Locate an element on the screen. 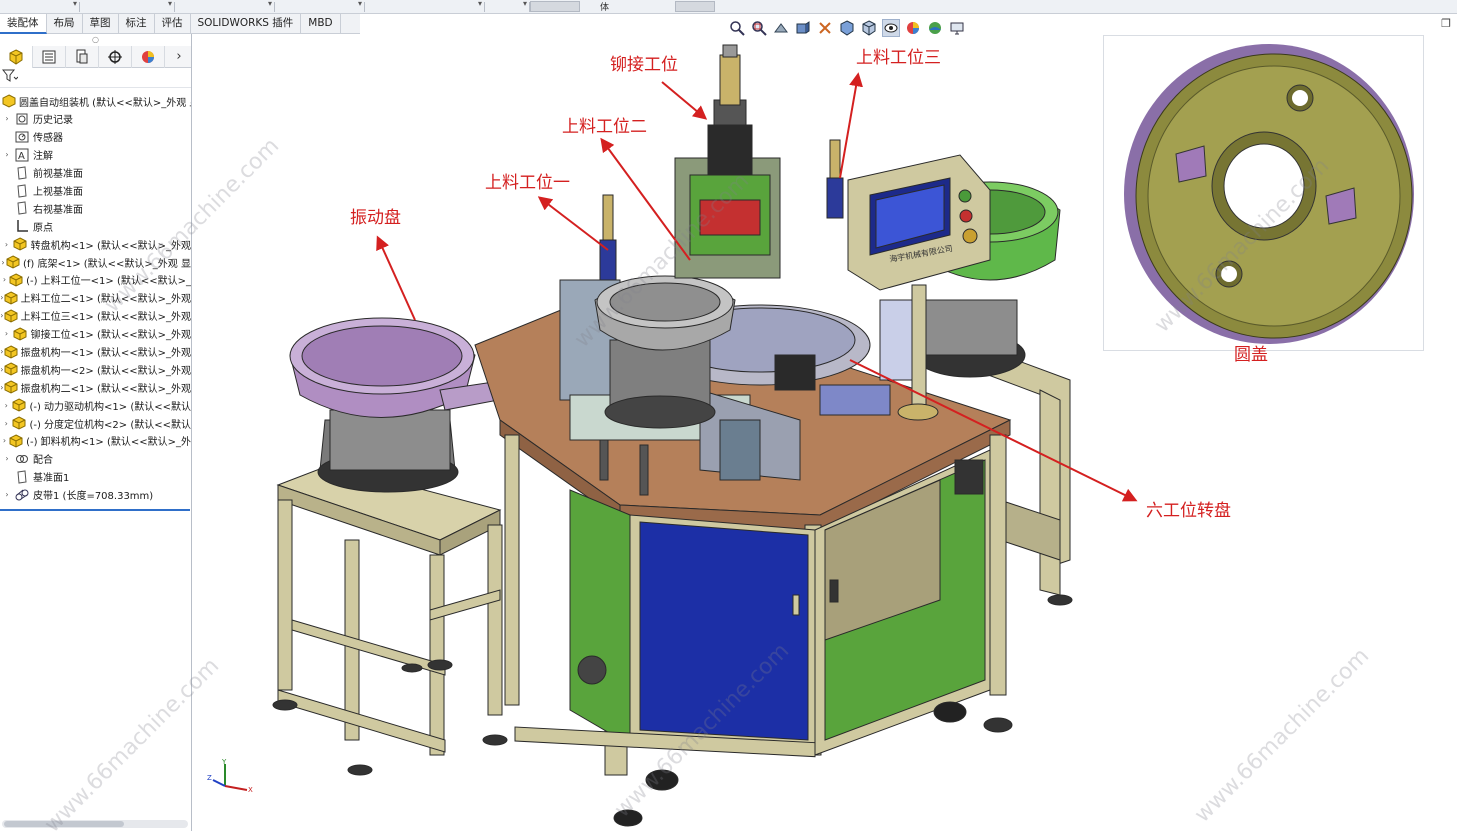  tree-item-label: 传感器 is located at coordinates (48, 139).